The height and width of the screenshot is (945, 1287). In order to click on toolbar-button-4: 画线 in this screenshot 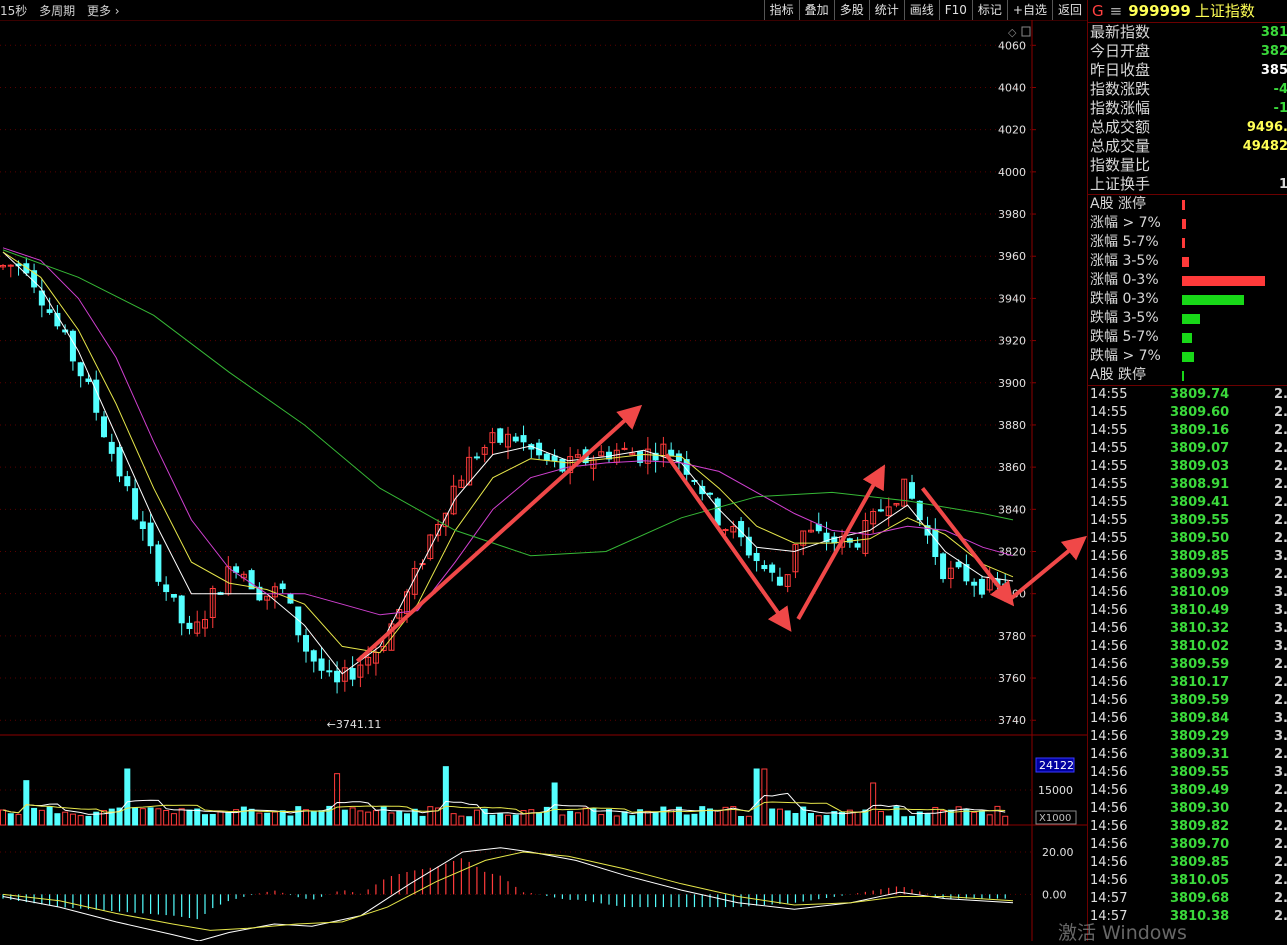, I will do `click(921, 10)`.